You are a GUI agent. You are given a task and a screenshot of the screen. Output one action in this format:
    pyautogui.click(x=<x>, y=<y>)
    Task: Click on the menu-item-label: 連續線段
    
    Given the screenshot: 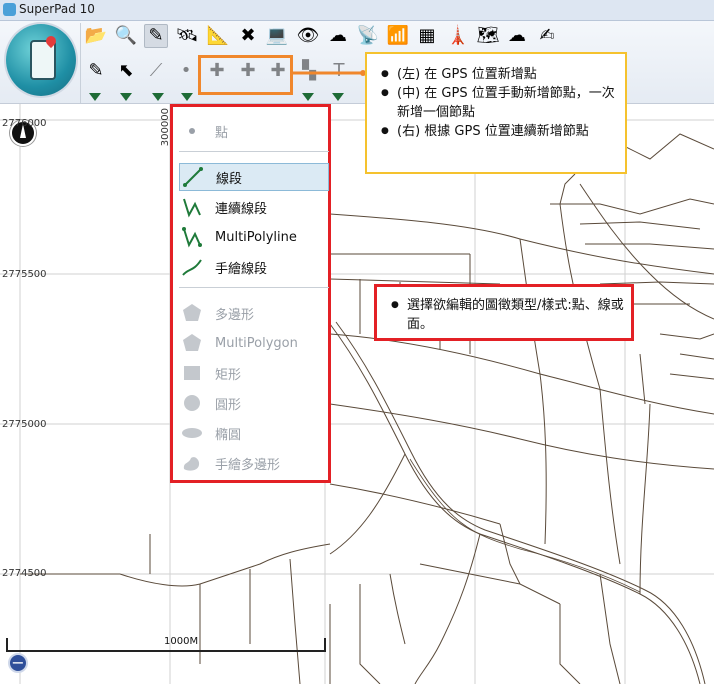 What is the action you would take?
    pyautogui.click(x=241, y=209)
    